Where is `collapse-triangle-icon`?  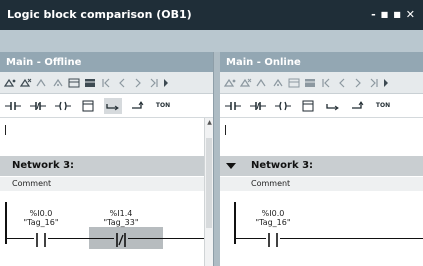
collapse-triangle-icon is located at coordinates (231, 166).